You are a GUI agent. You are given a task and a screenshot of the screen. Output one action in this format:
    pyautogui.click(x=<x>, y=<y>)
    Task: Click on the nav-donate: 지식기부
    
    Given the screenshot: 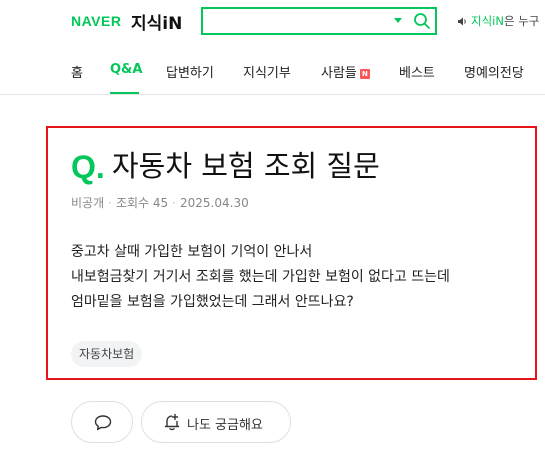 What is the action you would take?
    pyautogui.click(x=267, y=71)
    